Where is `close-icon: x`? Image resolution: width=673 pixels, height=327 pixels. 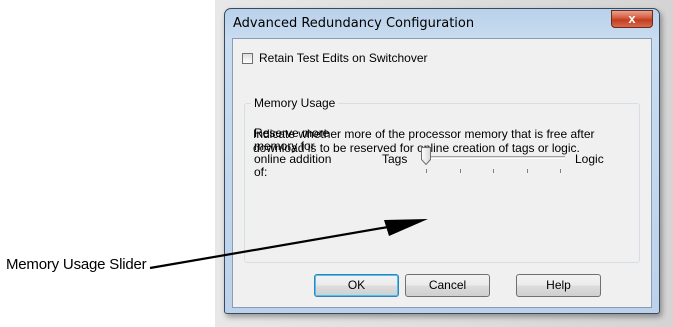
close-icon: x is located at coordinates (632, 18).